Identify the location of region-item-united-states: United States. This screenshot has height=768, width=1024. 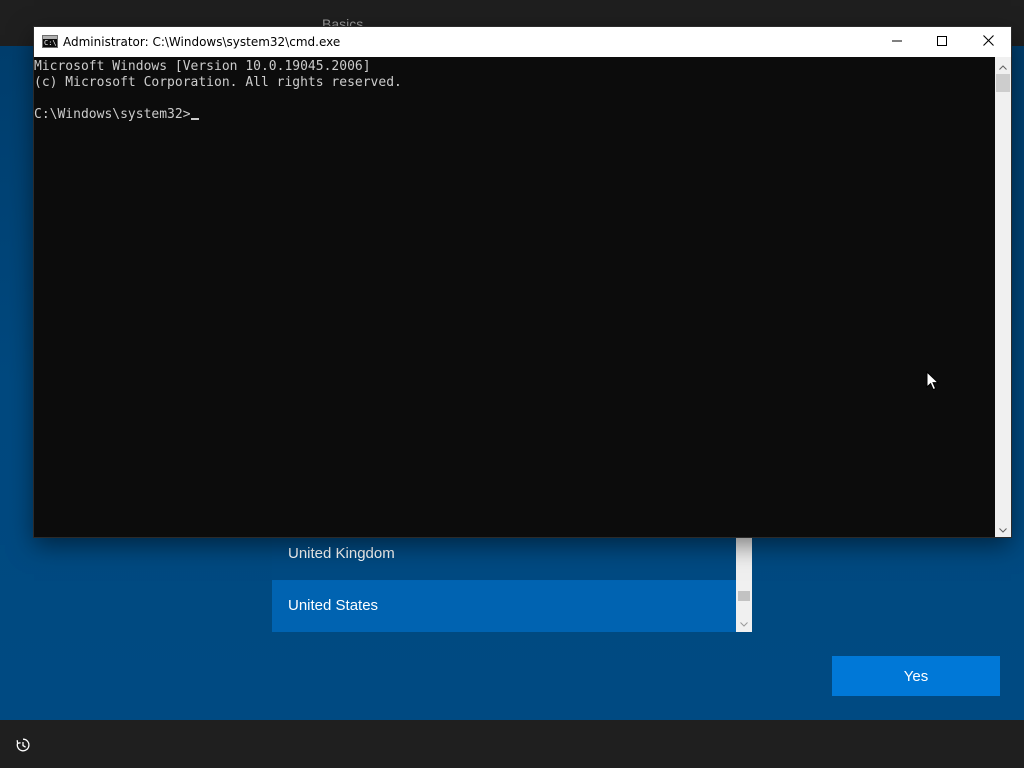
(504, 606).